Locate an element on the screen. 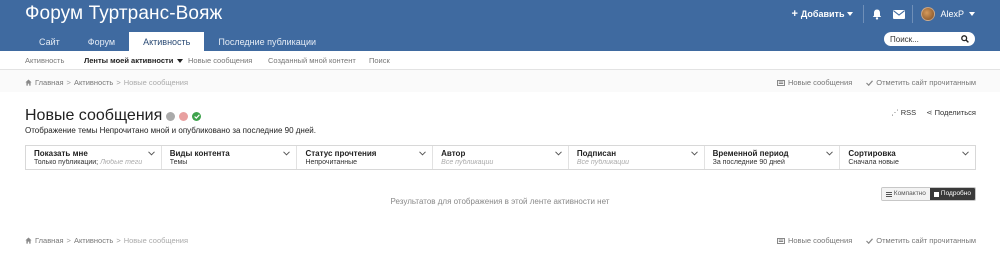  filter-content-types: Виды контента Темы is located at coordinates (230, 157).